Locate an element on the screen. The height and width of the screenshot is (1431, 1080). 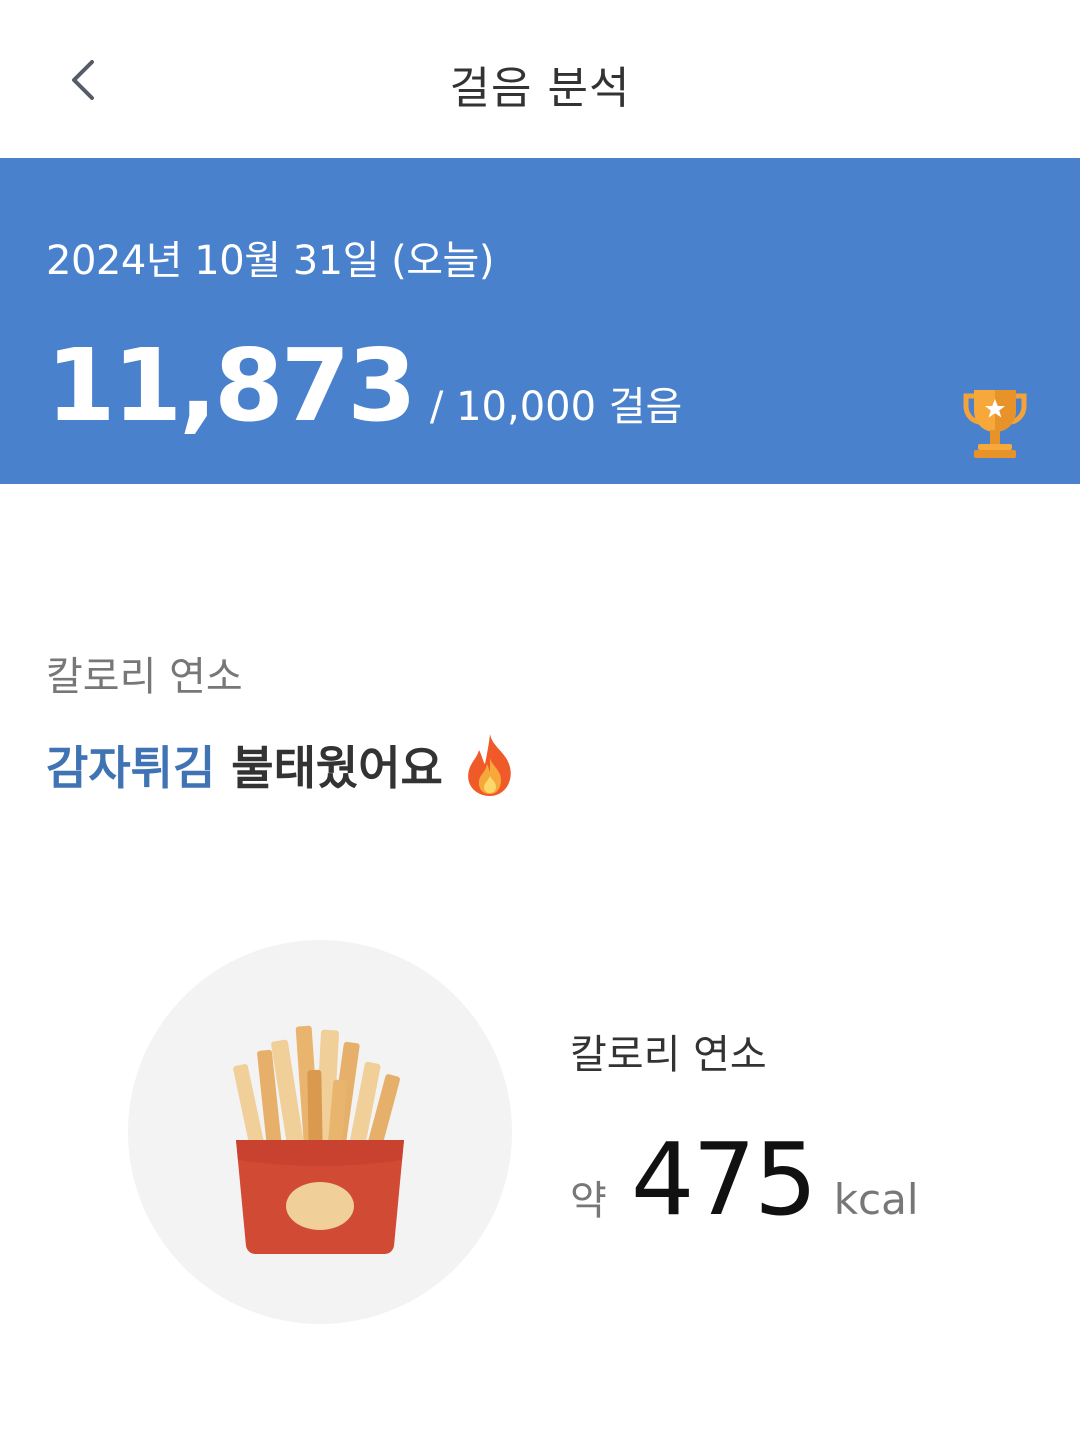
steps-row: 11,873 / 10,000 걸음 is located at coordinates (364, 386).